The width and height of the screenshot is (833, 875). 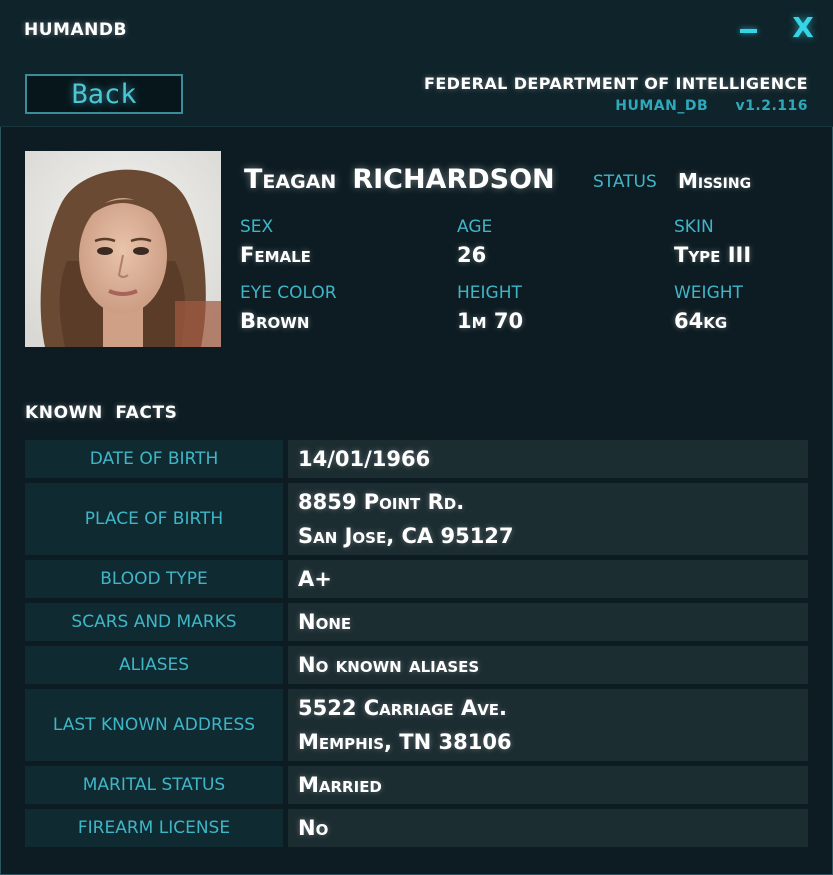 I want to click on first-name: Teagan, so click(x=290, y=179).